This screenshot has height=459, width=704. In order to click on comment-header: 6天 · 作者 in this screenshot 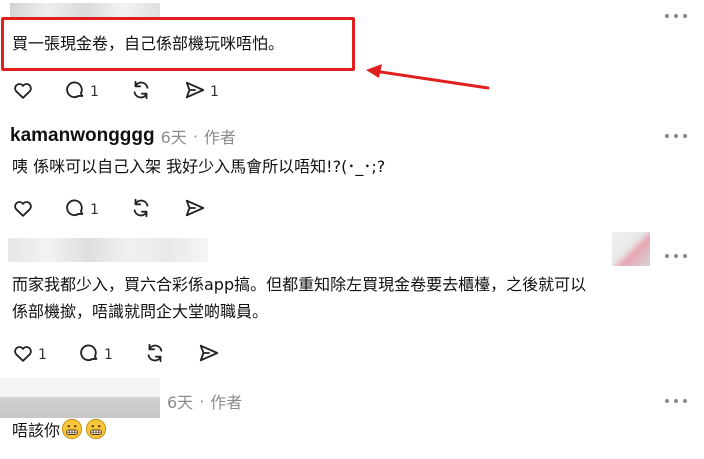, I will do `click(204, 401)`.